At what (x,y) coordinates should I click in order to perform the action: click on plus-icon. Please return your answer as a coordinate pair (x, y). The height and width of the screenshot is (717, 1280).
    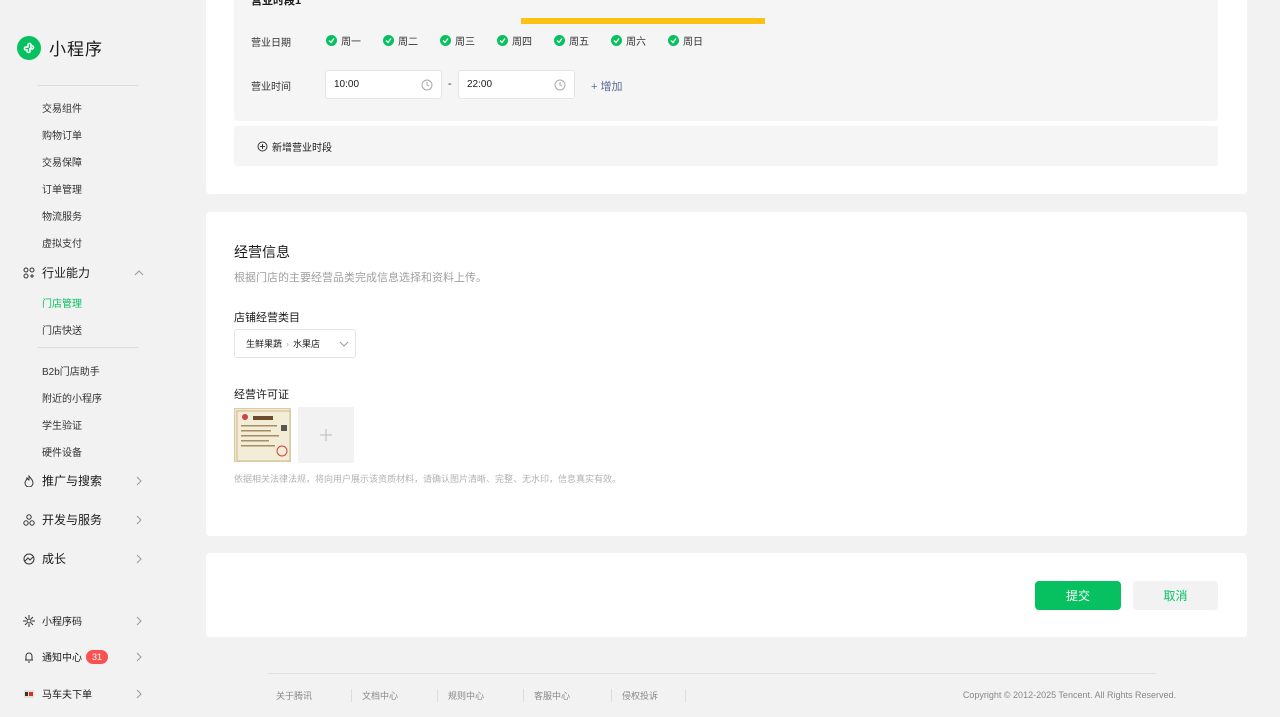
    Looking at the image, I should click on (326, 435).